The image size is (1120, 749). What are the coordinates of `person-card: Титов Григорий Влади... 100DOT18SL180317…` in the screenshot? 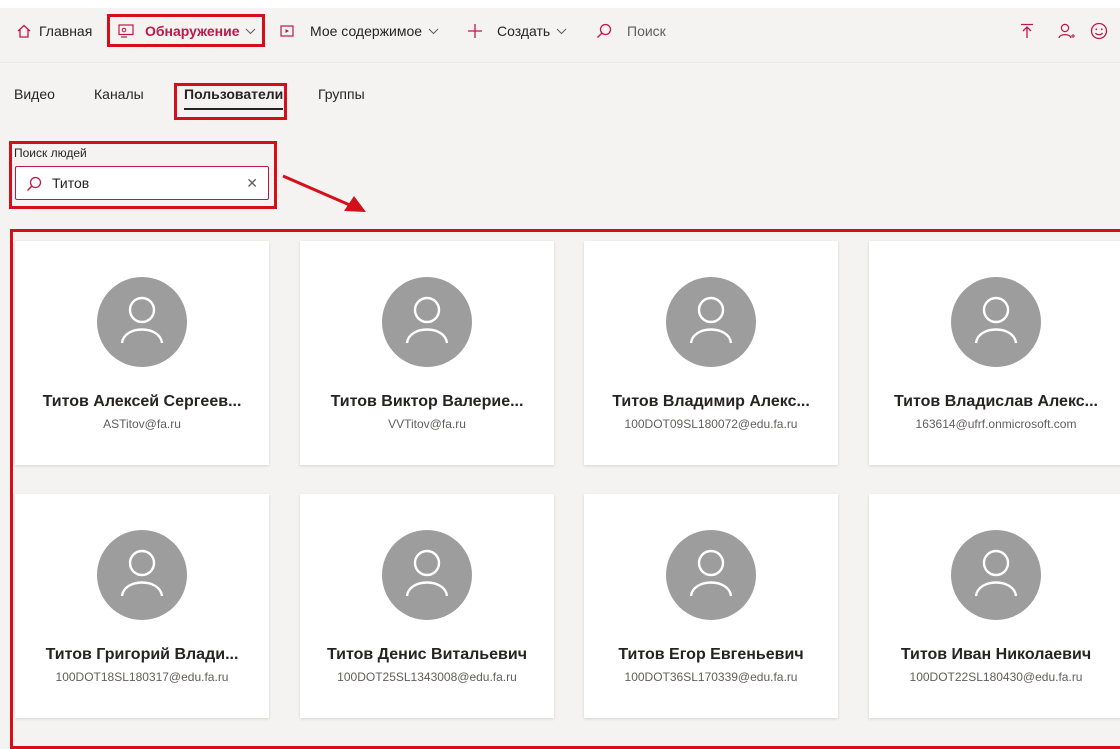 It's located at (142, 606).